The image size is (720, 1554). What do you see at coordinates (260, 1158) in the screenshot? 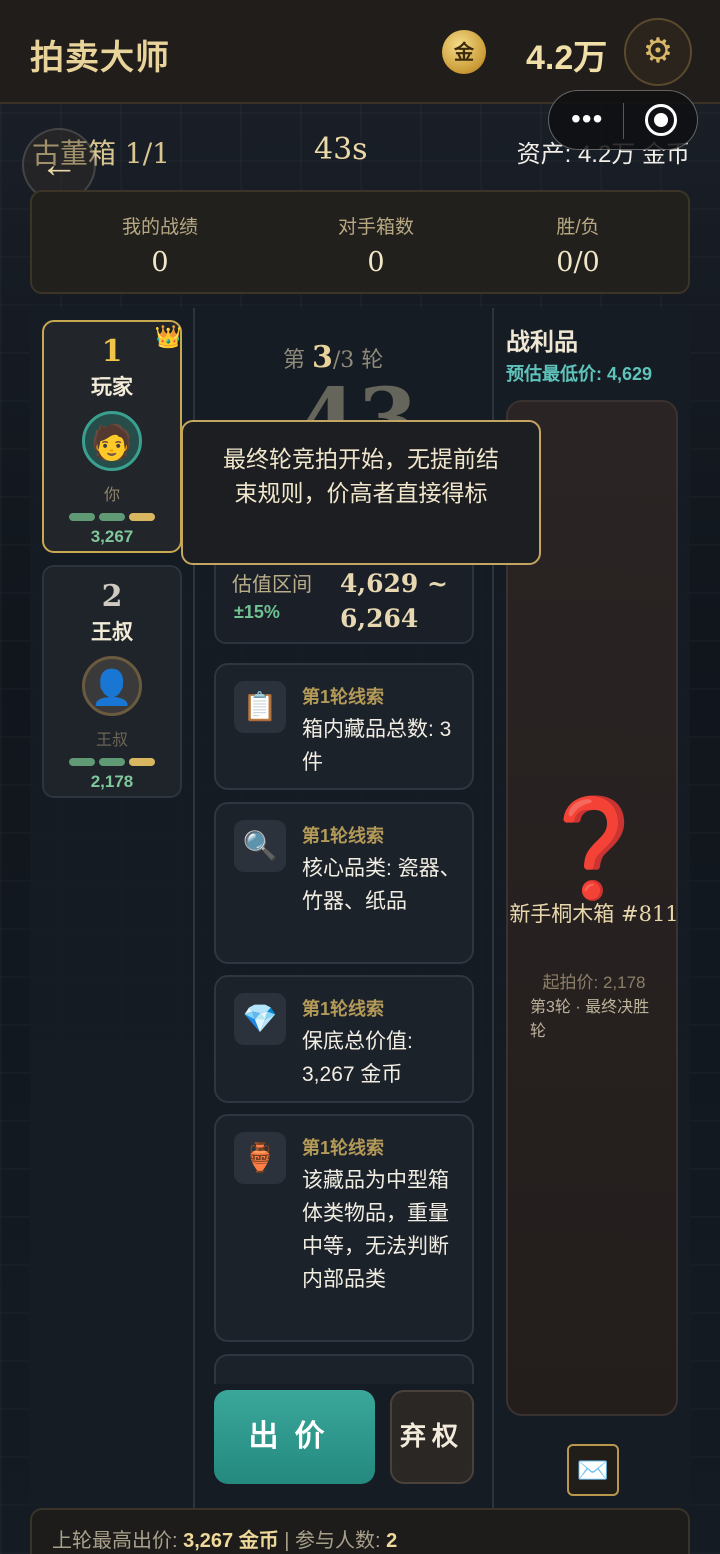
I see `vase-icon: 🏺` at bounding box center [260, 1158].